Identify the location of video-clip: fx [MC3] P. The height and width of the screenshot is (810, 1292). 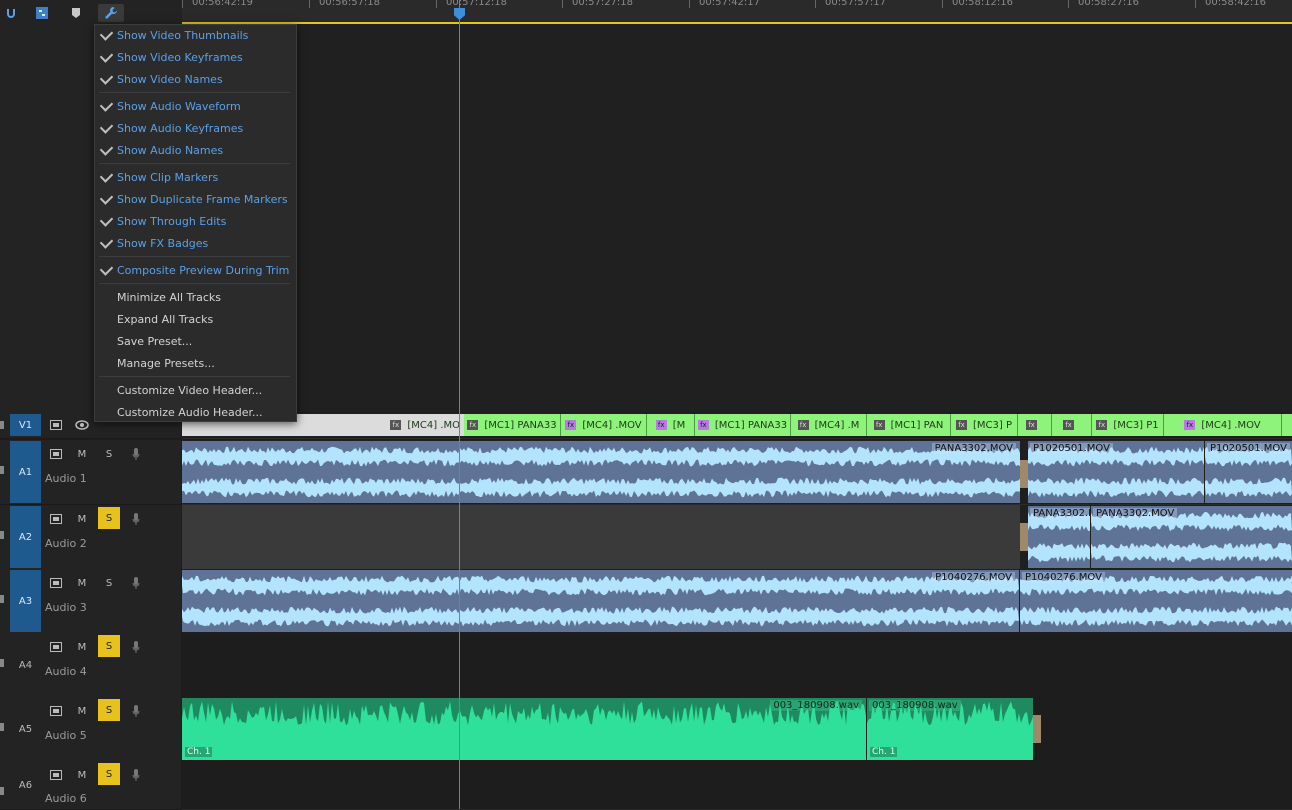
(984, 425).